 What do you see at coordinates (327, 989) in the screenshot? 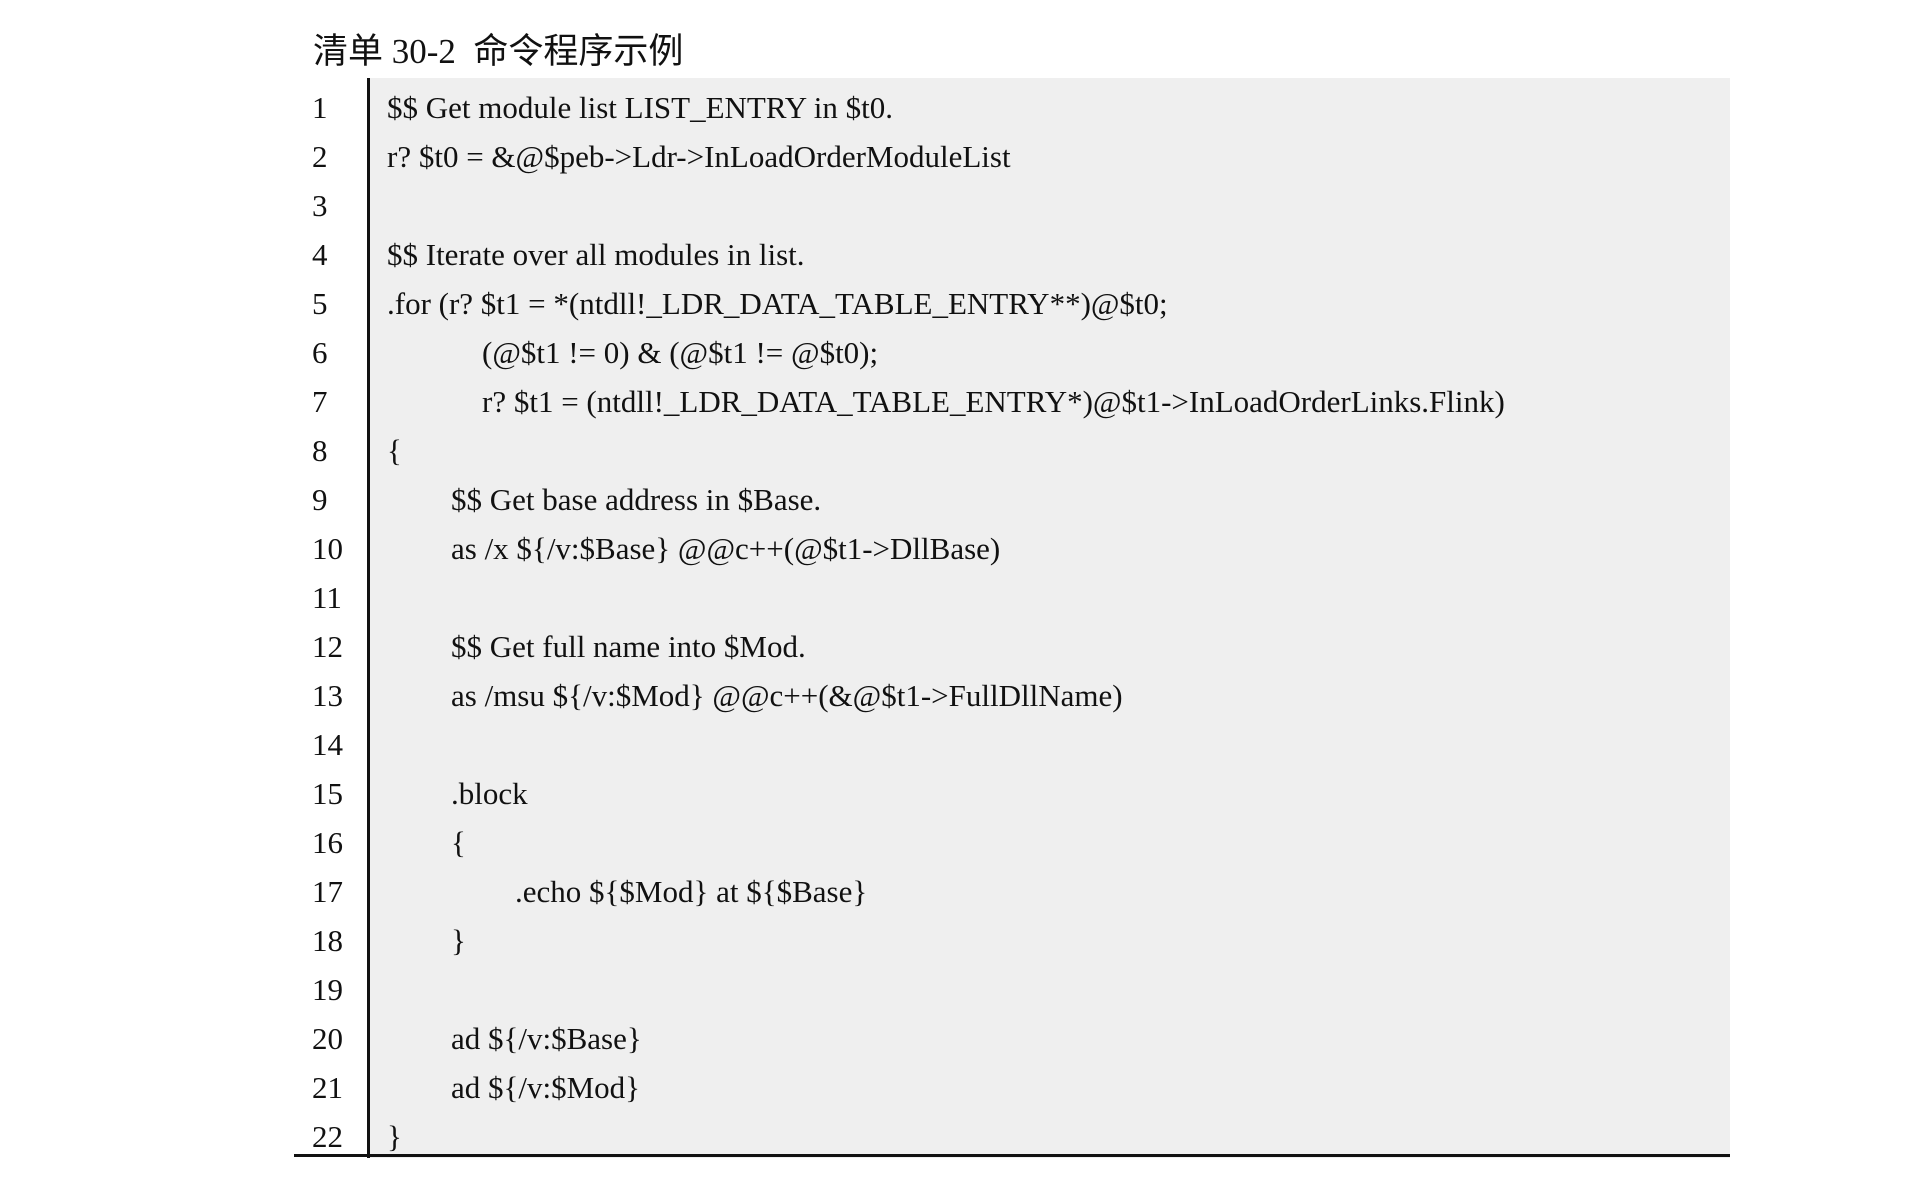
I see `line-number: 19` at bounding box center [327, 989].